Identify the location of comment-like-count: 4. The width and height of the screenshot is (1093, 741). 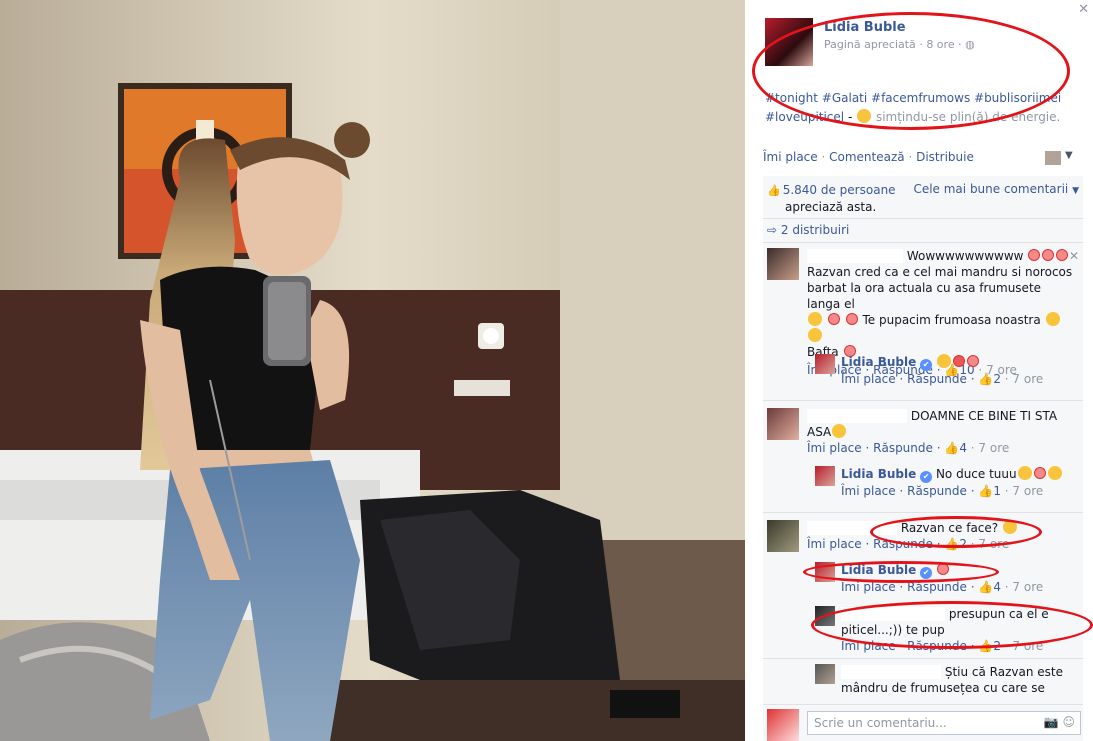
(963, 448).